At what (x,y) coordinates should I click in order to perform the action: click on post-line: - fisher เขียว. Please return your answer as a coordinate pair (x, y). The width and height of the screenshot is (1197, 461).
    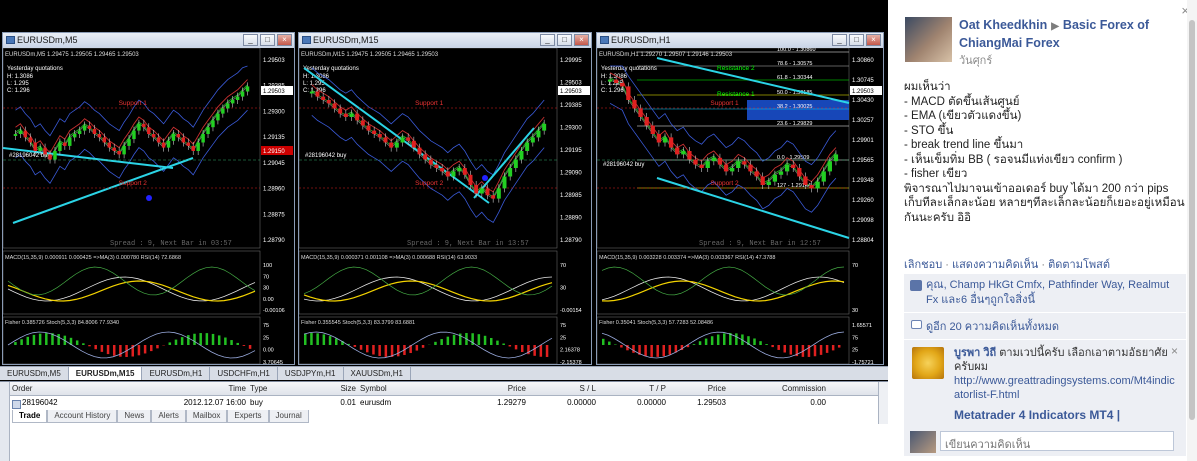
    Looking at the image, I should click on (936, 174).